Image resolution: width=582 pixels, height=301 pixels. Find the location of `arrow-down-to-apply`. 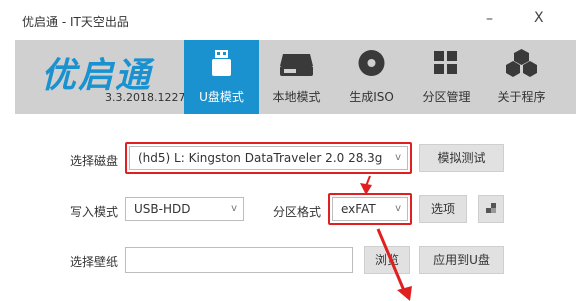

arrow-down-to-apply is located at coordinates (391, 261).